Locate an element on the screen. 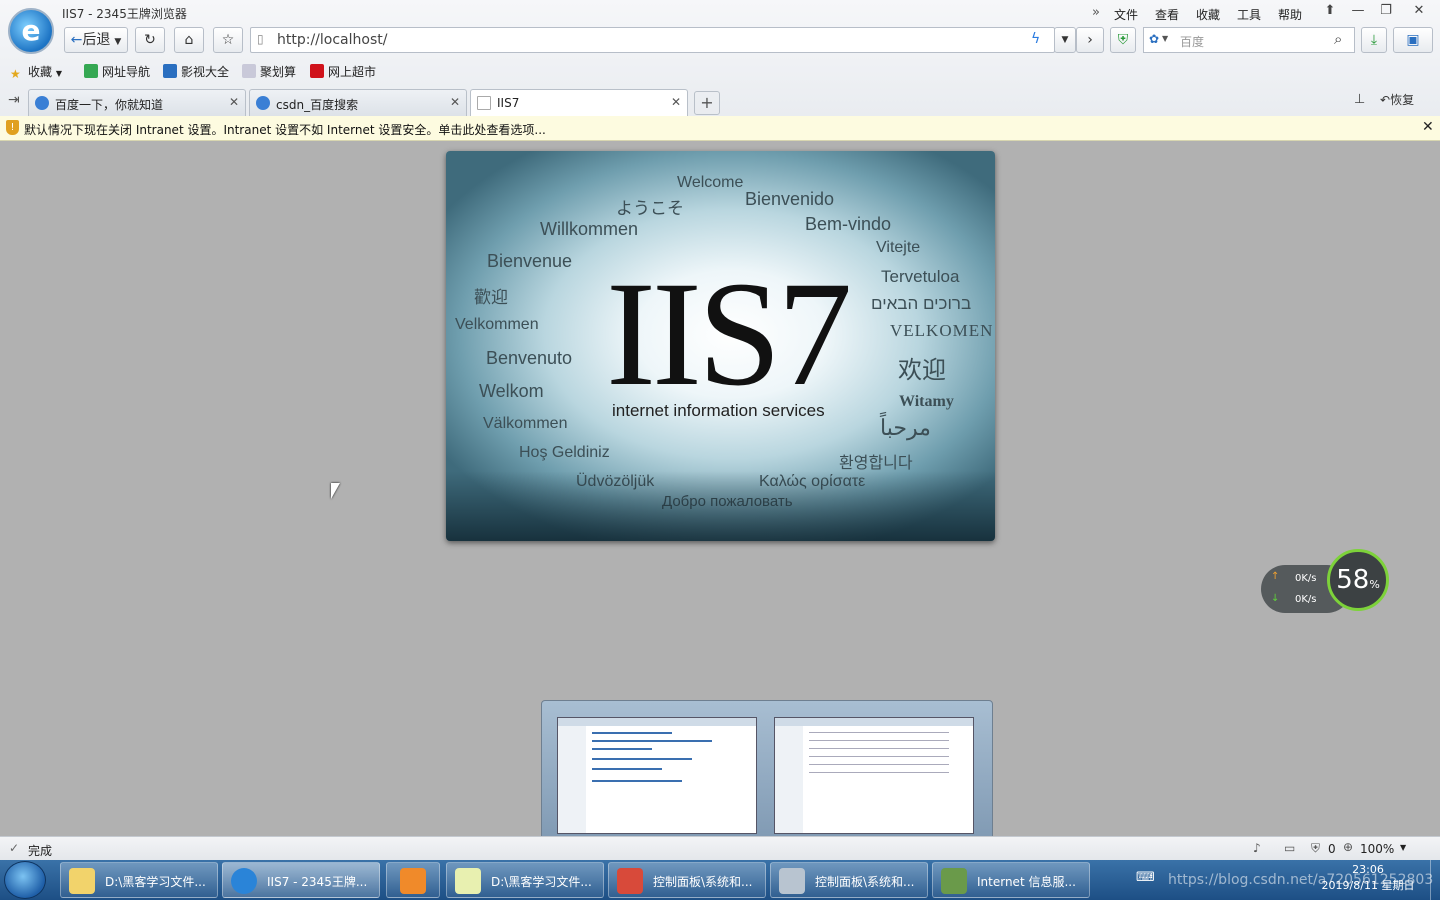  tmall-icon is located at coordinates (317, 71).